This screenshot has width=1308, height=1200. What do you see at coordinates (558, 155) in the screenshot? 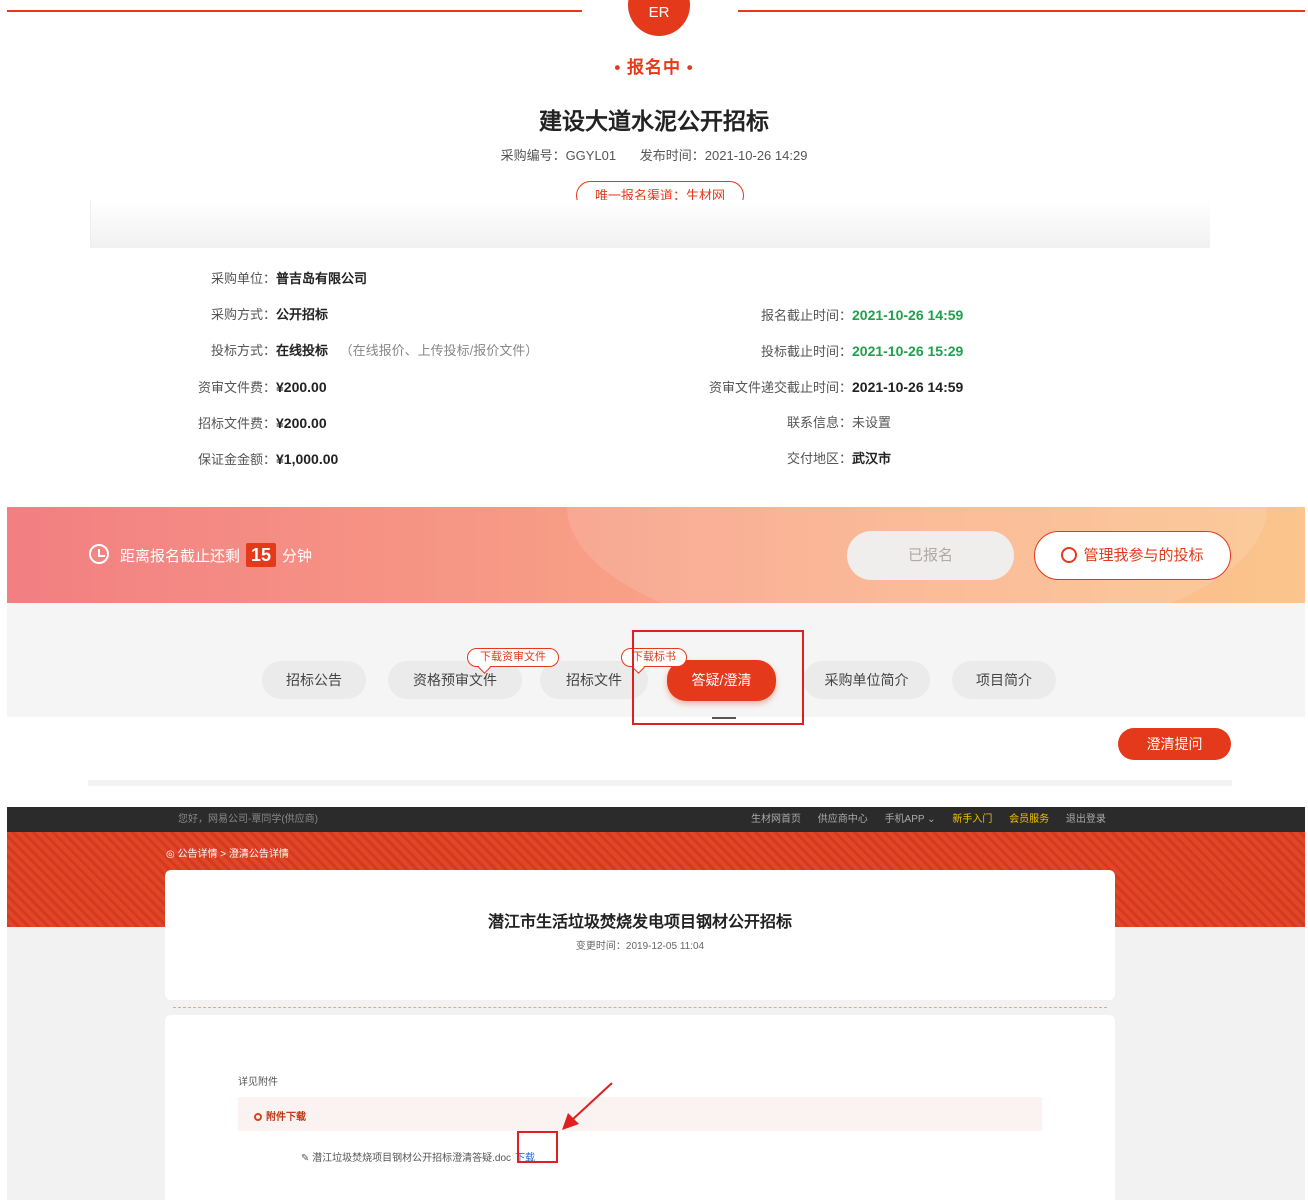
I see `purchase-number: 采购编号：GGYL01` at bounding box center [558, 155].